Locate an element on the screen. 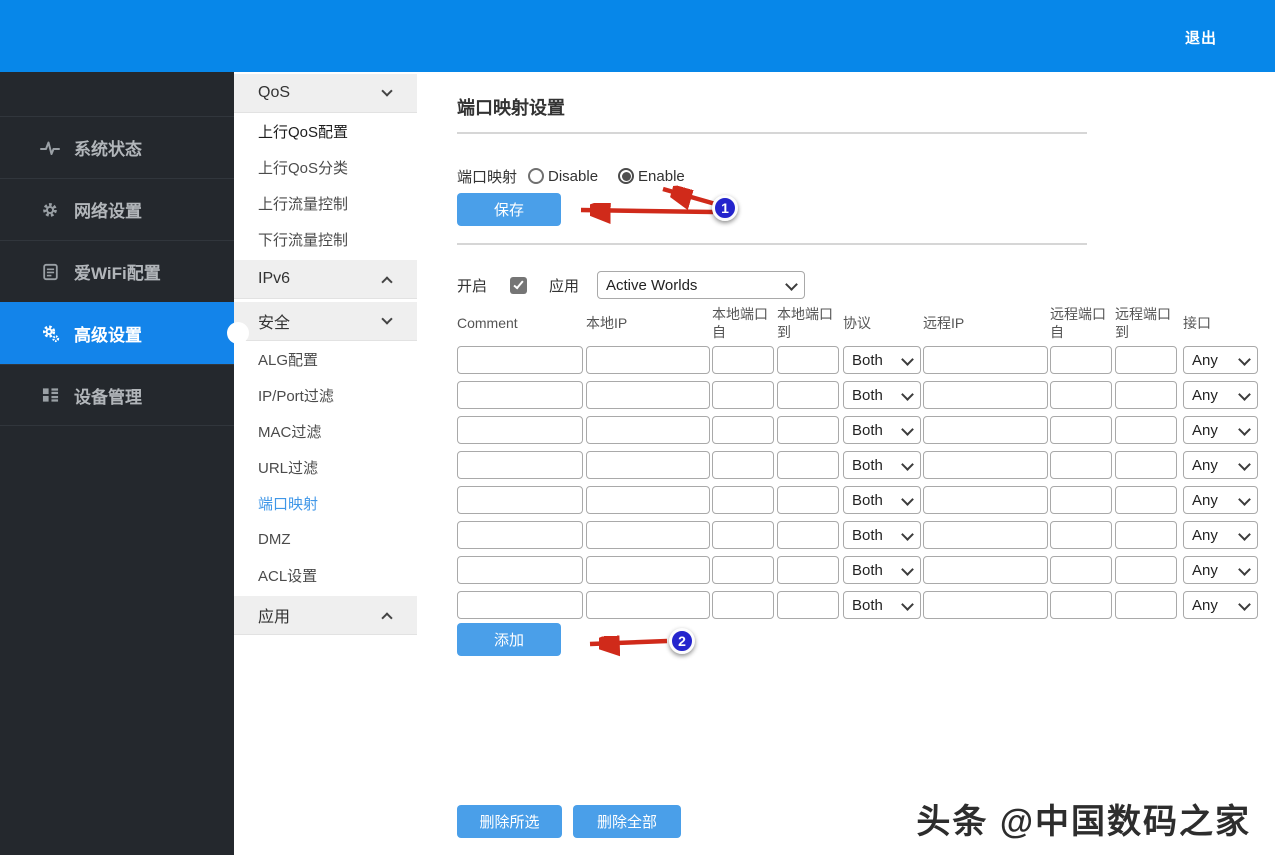 The image size is (1275, 855). submenu-section-应用: 应用 is located at coordinates (325, 615).